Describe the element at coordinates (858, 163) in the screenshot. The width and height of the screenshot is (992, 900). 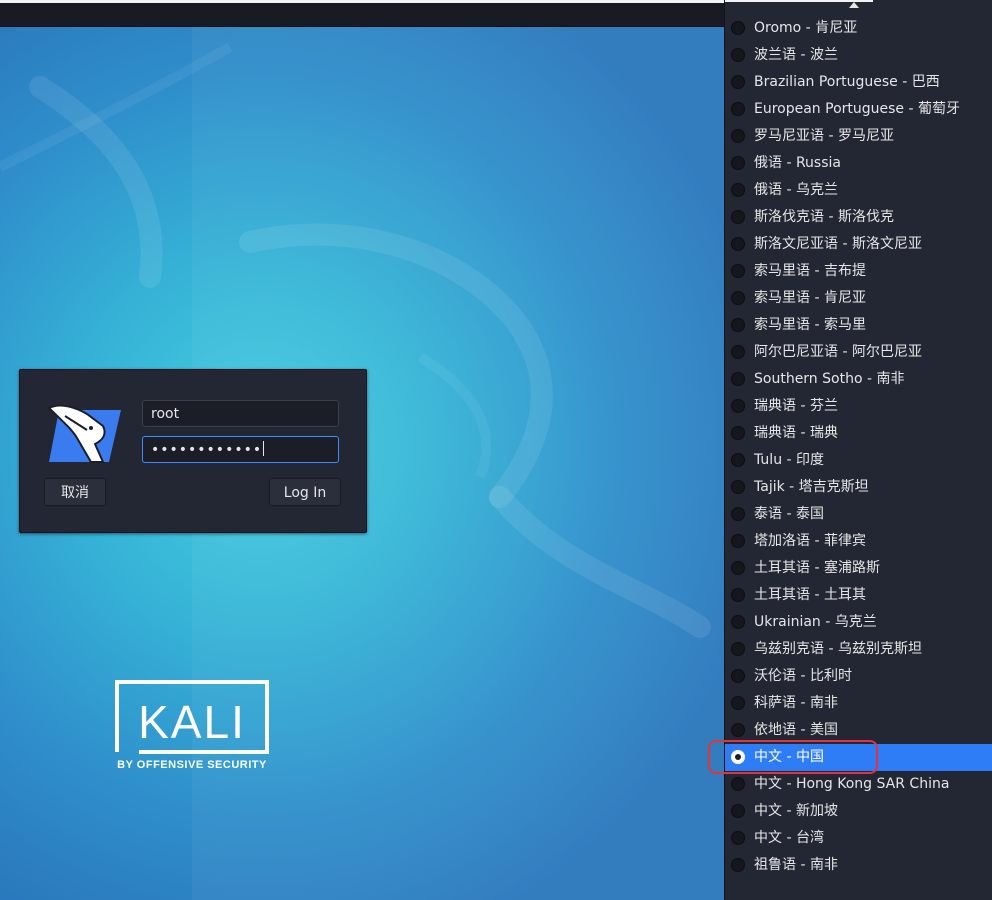
I see `language-item: 俄语 - Russia` at that location.